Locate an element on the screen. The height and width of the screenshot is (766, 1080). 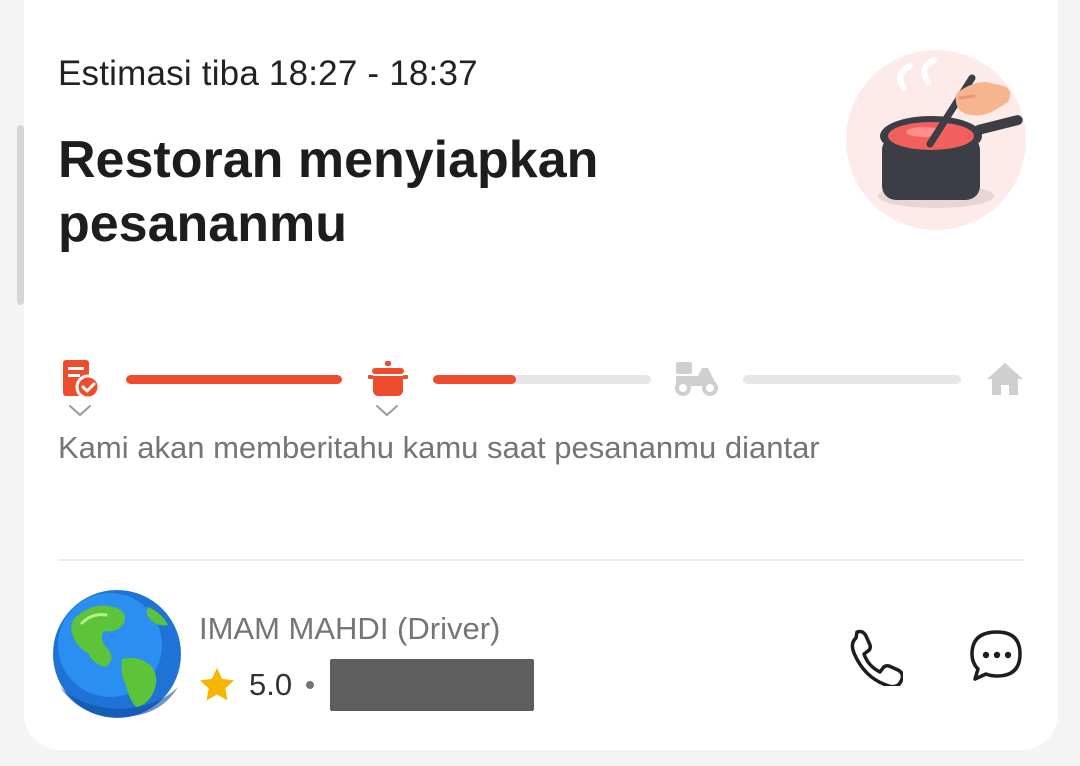
scroll-indicator is located at coordinates (20, 215).